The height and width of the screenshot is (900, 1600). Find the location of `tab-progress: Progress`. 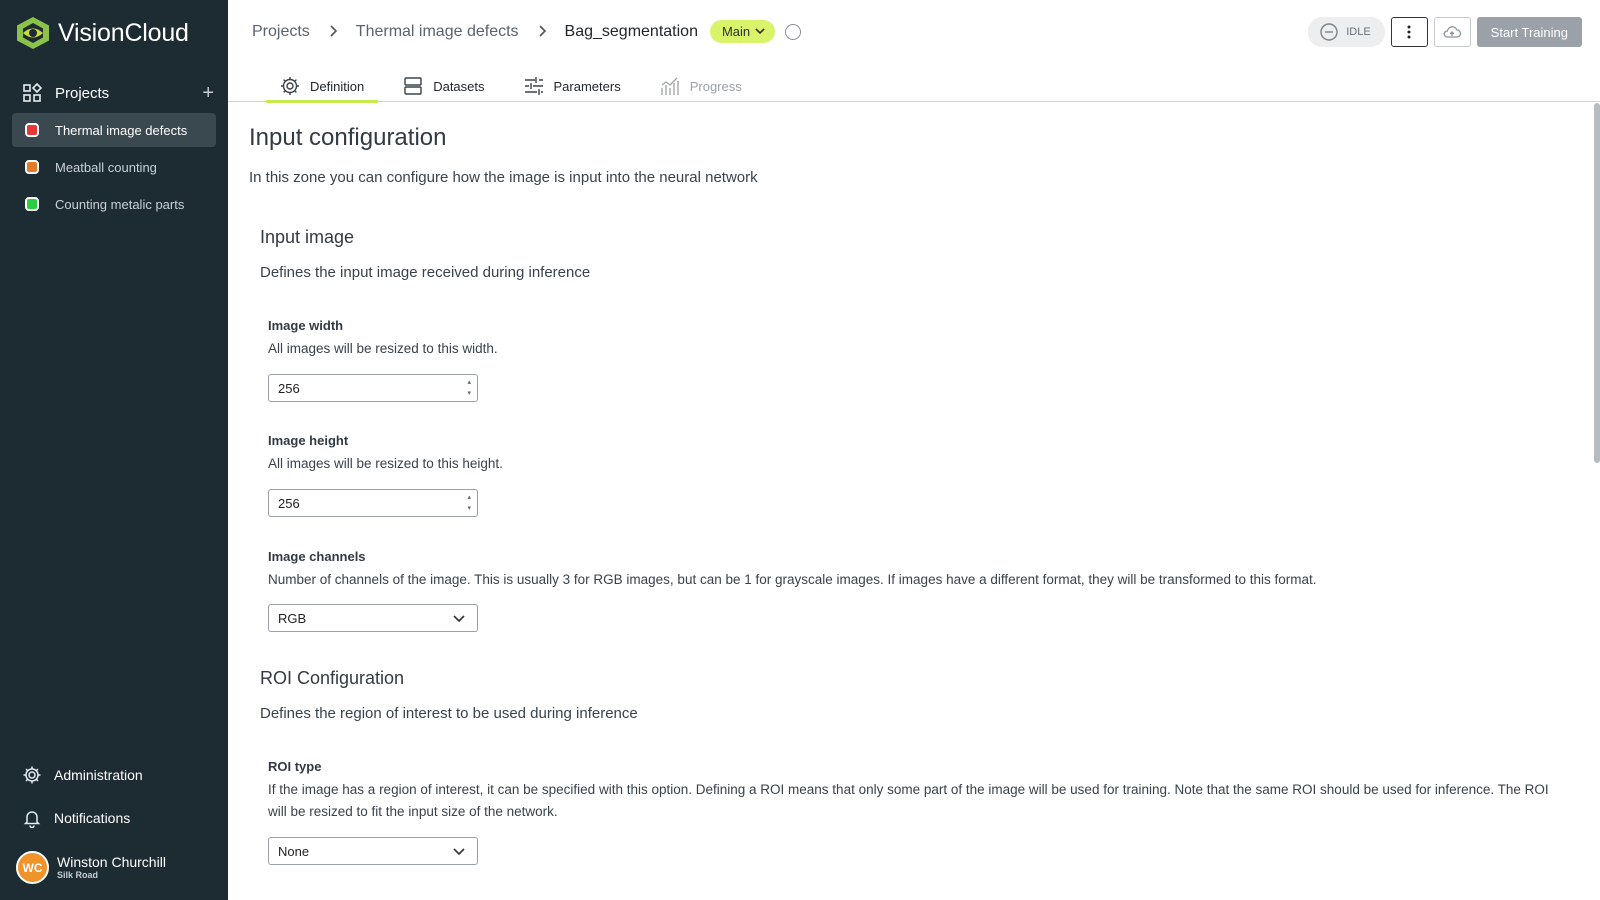

tab-progress: Progress is located at coordinates (701, 86).